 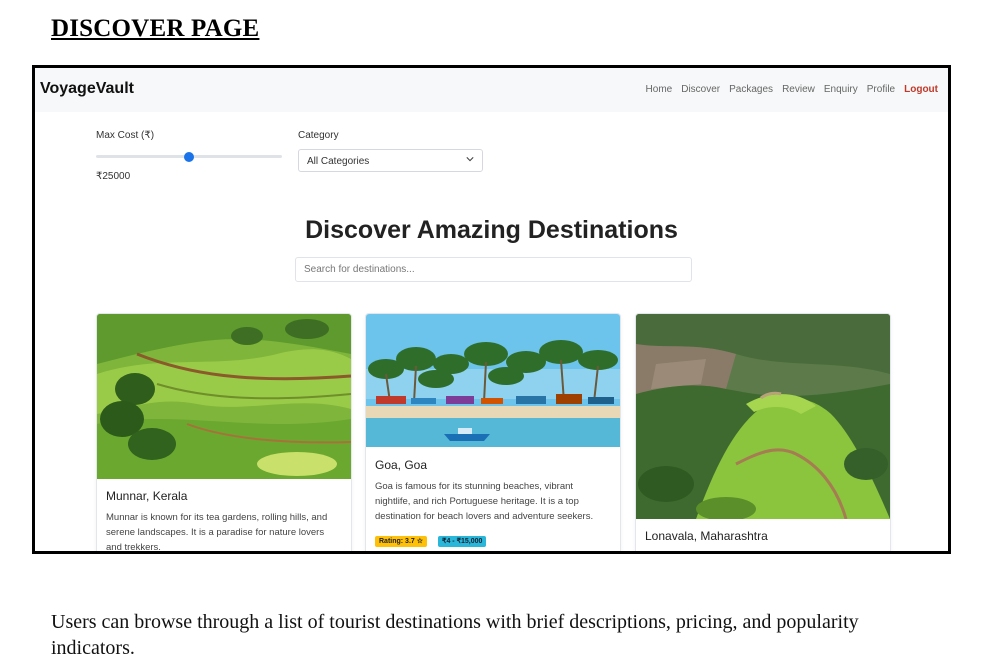 I want to click on chevron-down-icon, so click(x=470, y=159).